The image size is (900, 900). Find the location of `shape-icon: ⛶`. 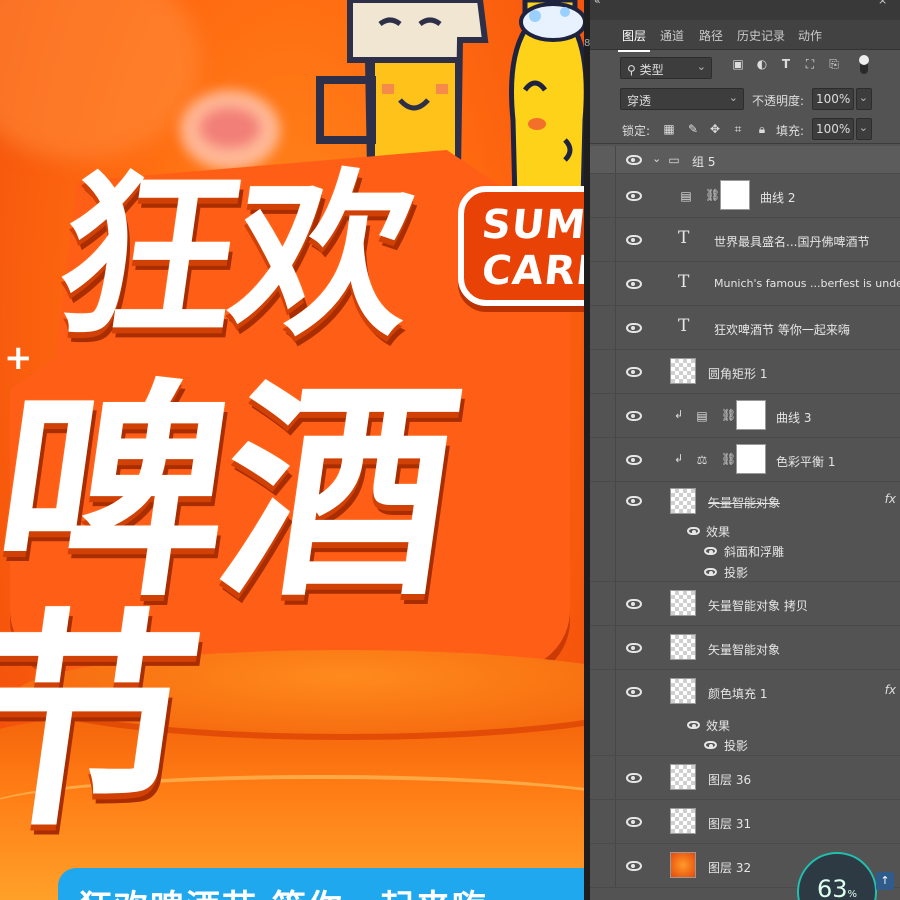

shape-icon: ⛶ is located at coordinates (810, 64).